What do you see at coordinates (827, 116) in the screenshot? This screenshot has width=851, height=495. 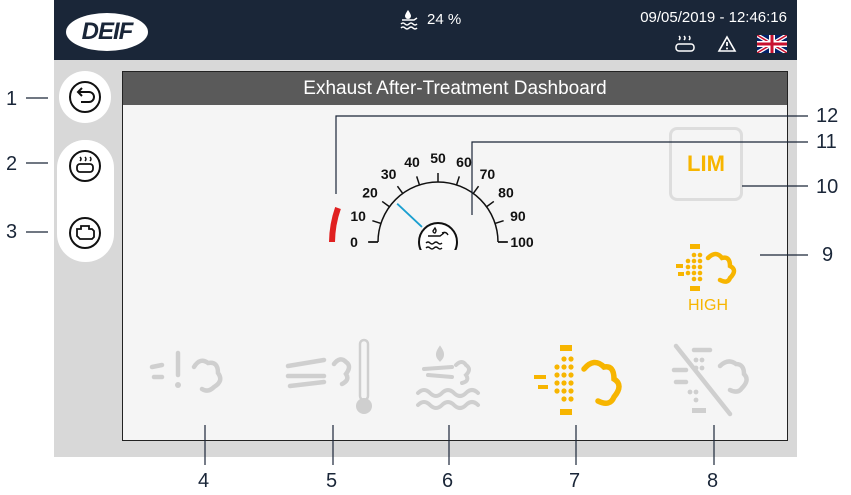 I see `callout-12: 12` at bounding box center [827, 116].